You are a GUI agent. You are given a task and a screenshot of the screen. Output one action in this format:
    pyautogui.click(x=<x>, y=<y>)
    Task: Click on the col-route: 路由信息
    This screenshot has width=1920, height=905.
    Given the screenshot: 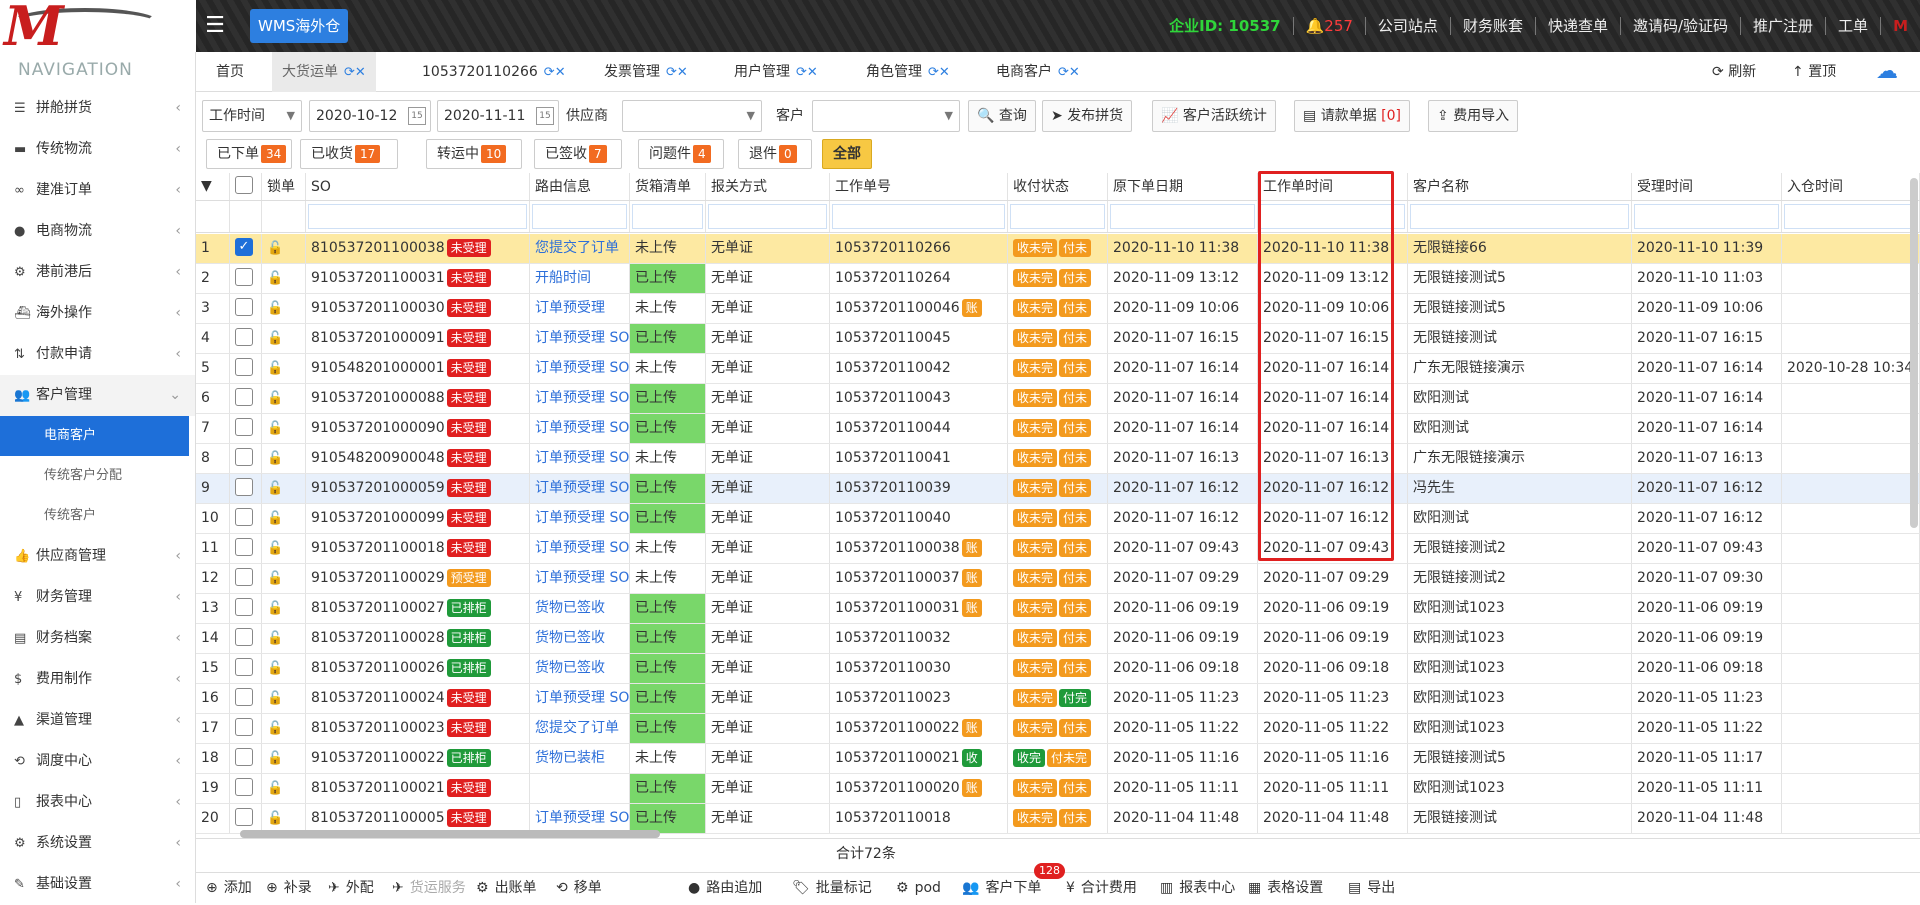 What is the action you would take?
    pyautogui.click(x=580, y=186)
    